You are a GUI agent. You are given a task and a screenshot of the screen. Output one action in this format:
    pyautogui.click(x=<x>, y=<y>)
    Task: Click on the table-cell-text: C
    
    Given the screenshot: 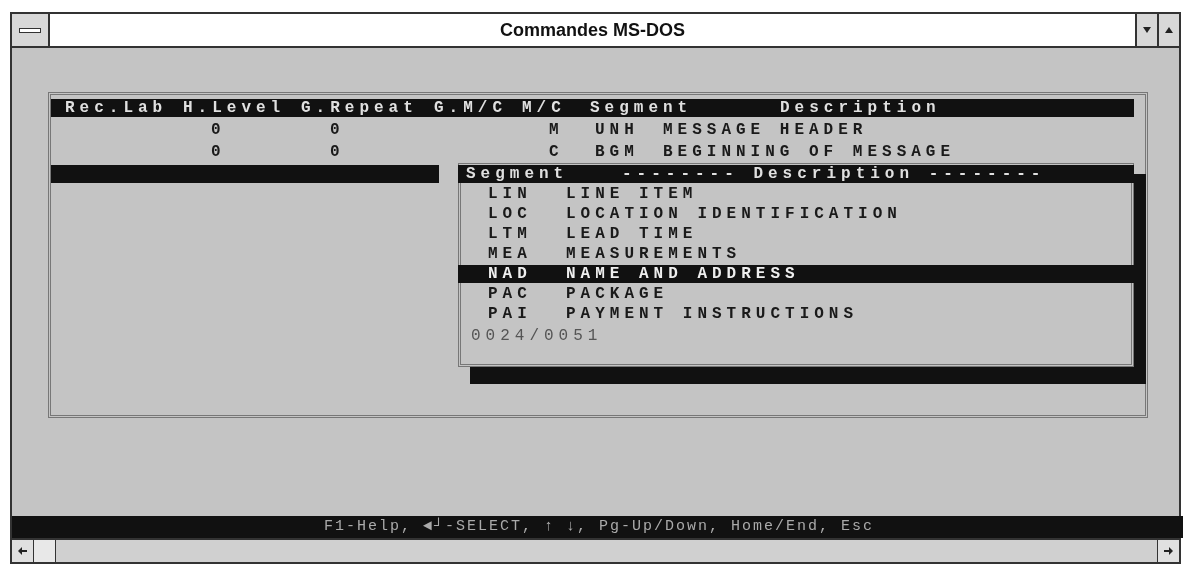 What is the action you would take?
    pyautogui.click(x=557, y=152)
    